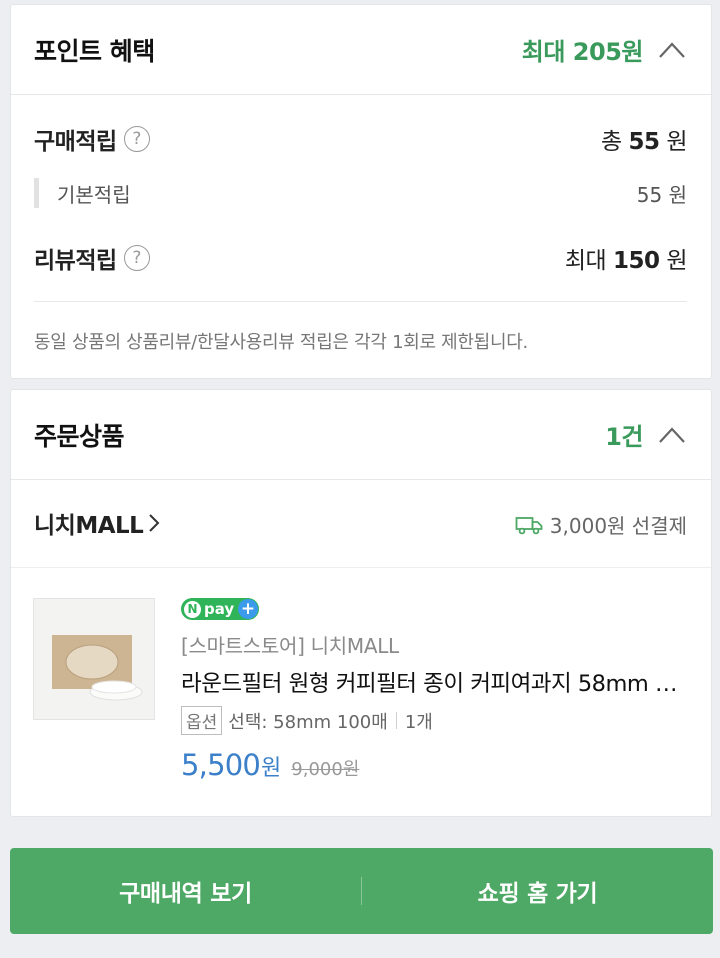 This screenshot has width=720, height=958. I want to click on naver-n-icon: N, so click(192, 609).